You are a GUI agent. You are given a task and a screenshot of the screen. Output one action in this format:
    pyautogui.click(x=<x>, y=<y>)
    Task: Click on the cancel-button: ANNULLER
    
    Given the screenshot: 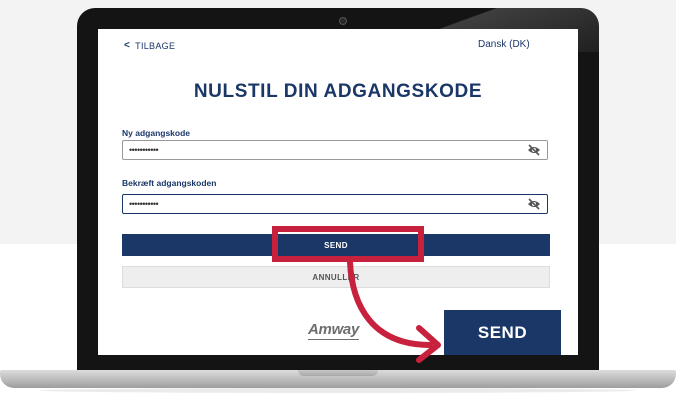 What is the action you would take?
    pyautogui.click(x=336, y=277)
    